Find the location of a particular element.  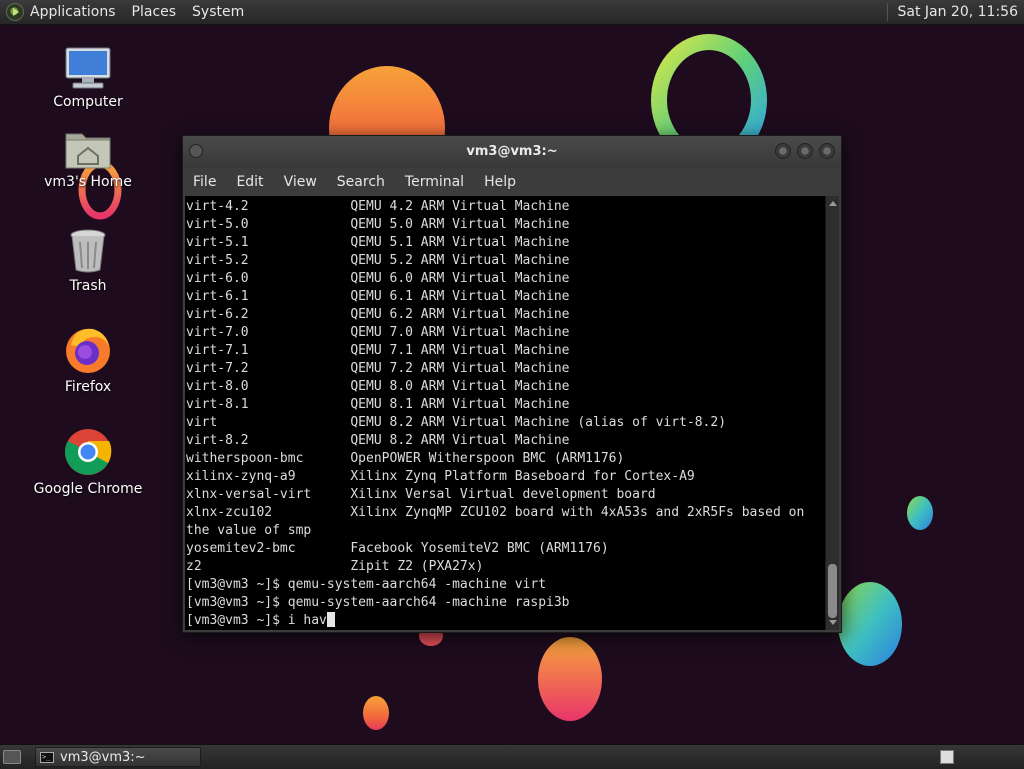

terminal-line: virt-6.2 QEMU 6.2 ARM Virtual Machine is located at coordinates (378, 314).